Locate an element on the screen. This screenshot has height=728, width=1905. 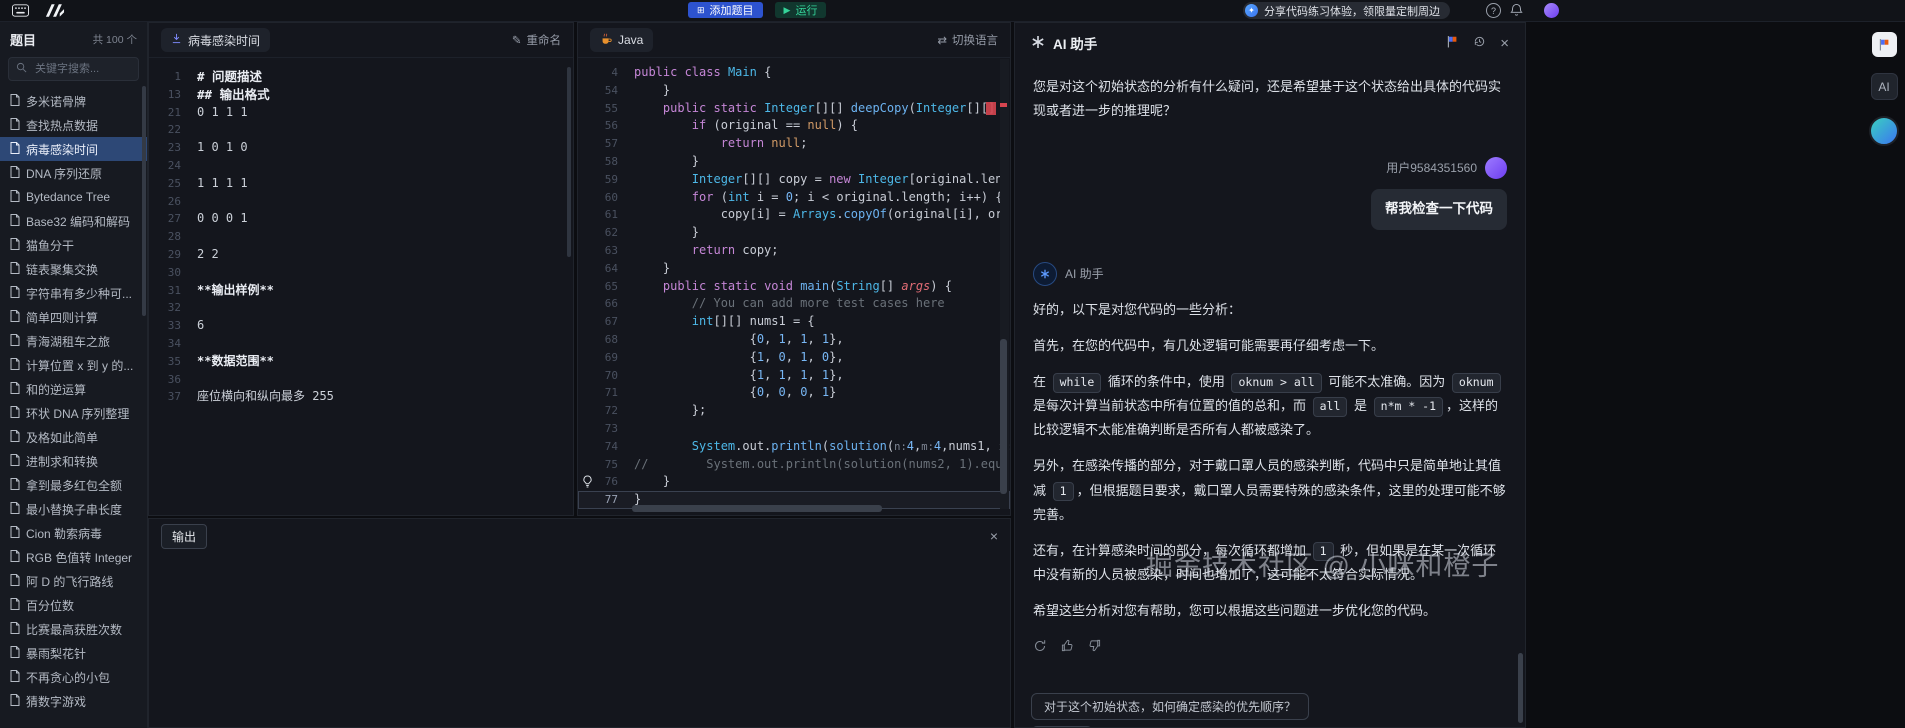
sidebar-item: 多米诺骨牌 is located at coordinates (73, 101).